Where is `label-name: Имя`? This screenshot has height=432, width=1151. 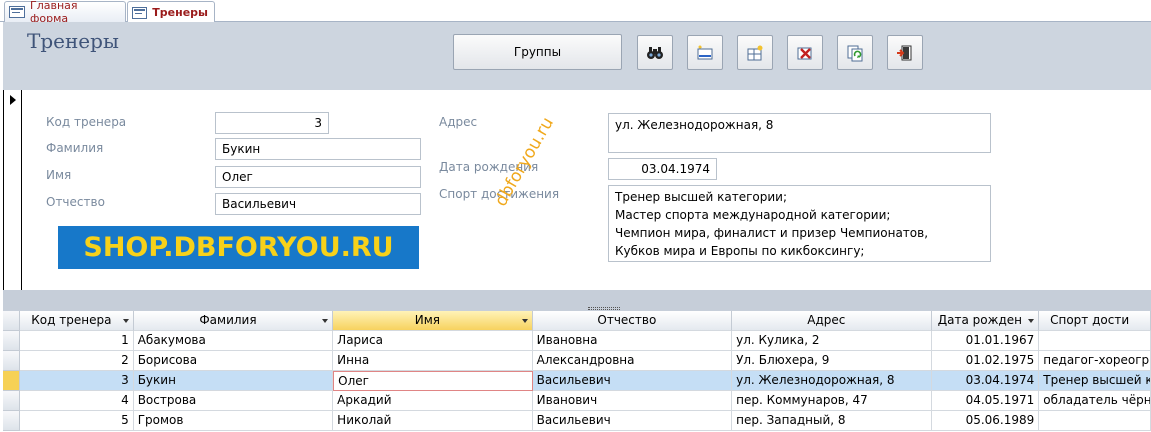 label-name: Имя is located at coordinates (59, 175).